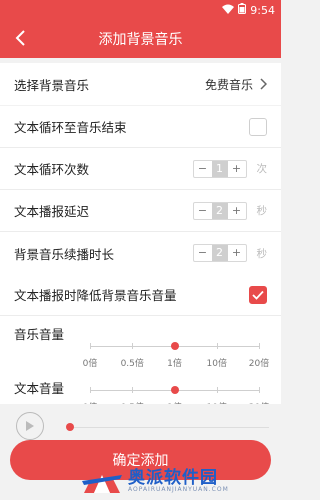 This screenshot has height=500, width=320. Describe the element at coordinates (70, 427) in the screenshot. I see `preview-progress-knob` at that location.